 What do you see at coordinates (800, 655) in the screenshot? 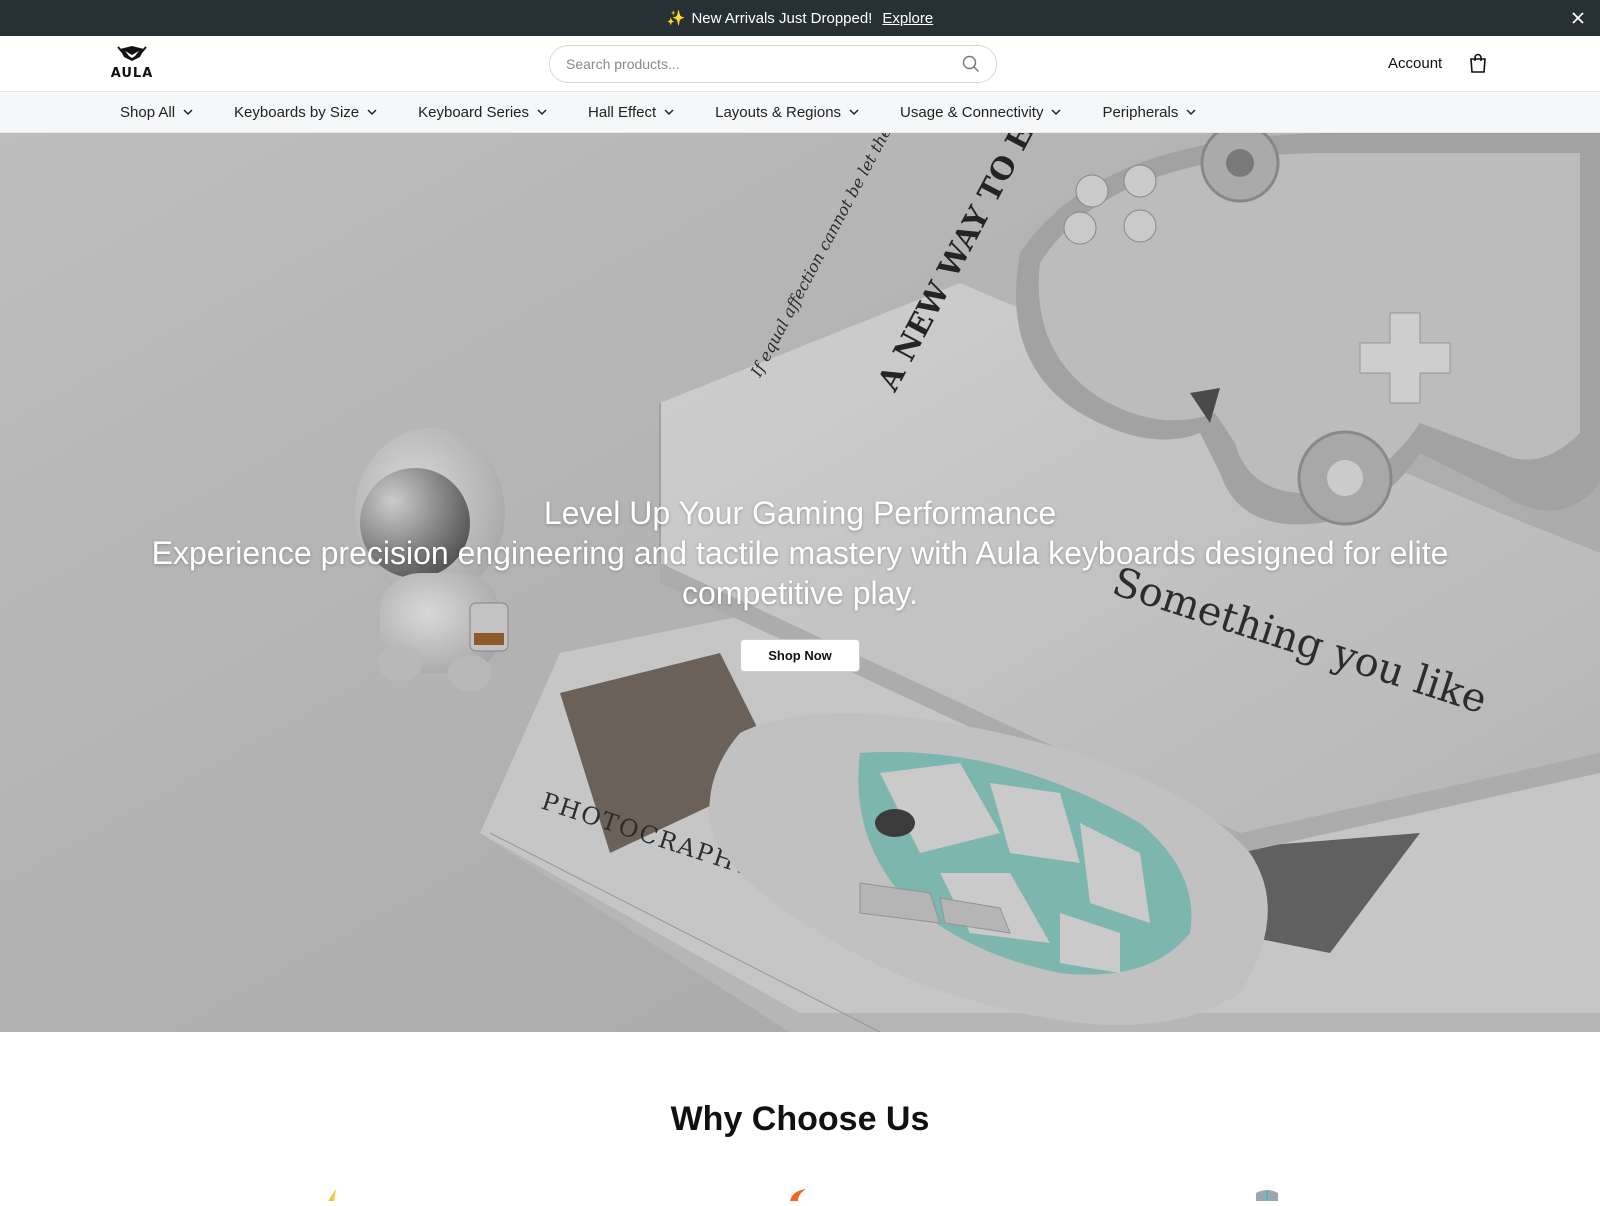
I see `shop-now-button: Shop Now` at bounding box center [800, 655].